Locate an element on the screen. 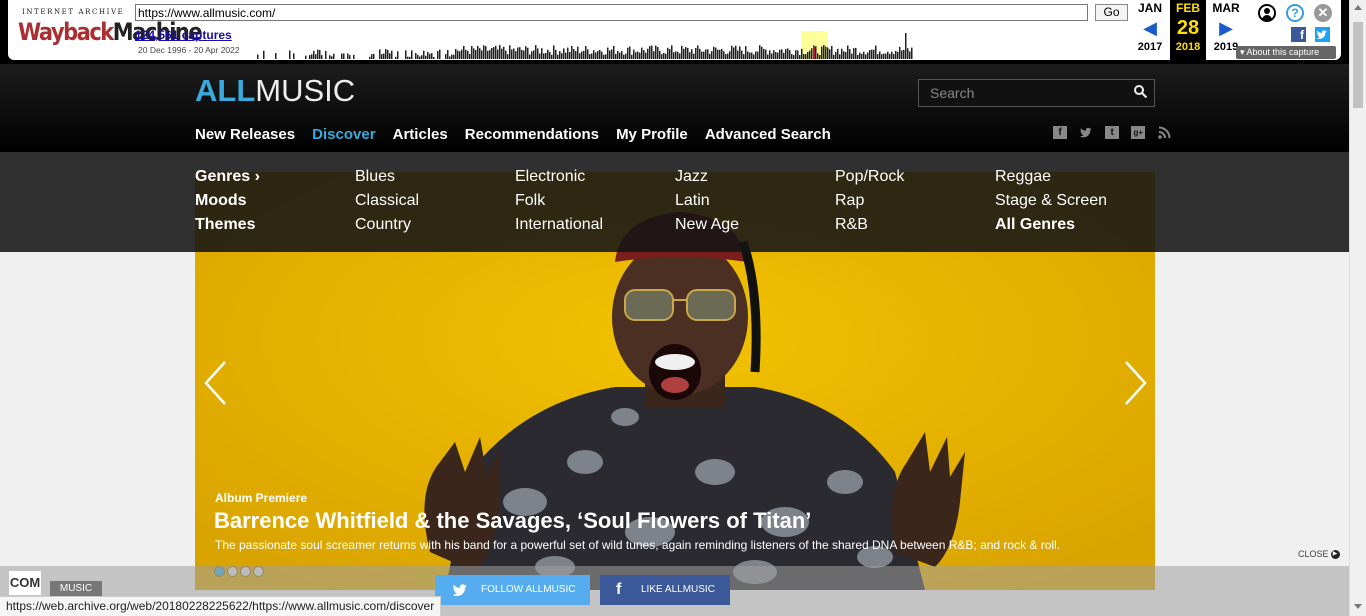 This screenshot has height=616, width=1366. search-icon is located at coordinates (1140, 91).